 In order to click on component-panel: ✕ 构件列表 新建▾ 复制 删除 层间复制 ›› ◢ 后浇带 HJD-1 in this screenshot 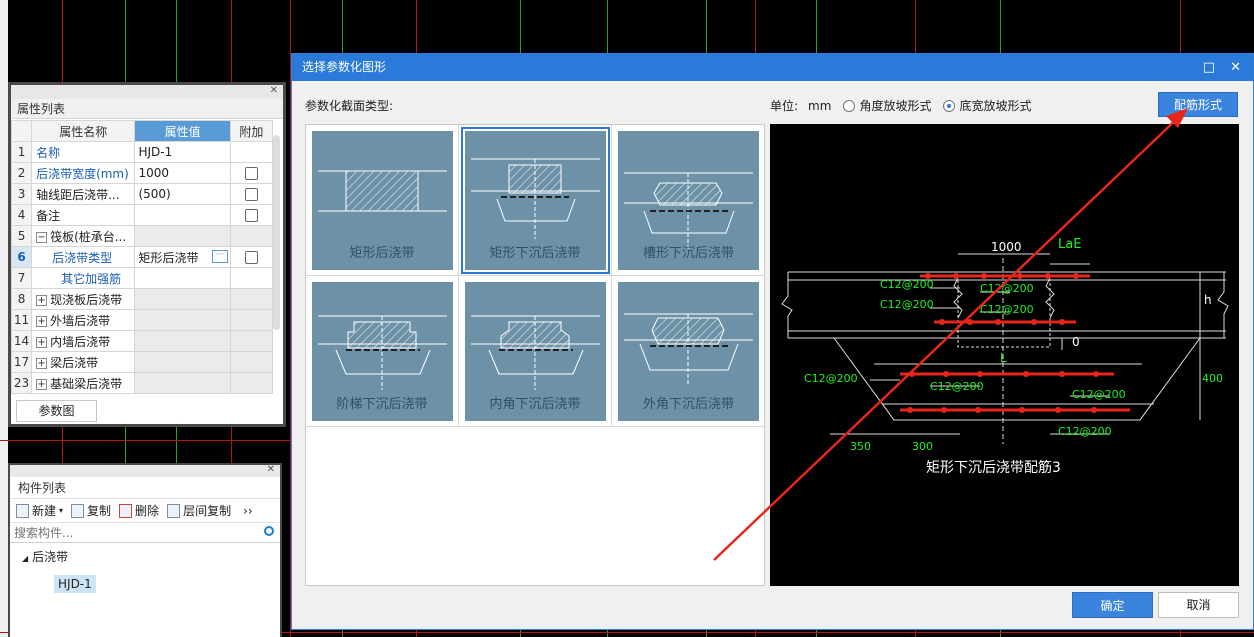, I will do `click(145, 550)`.